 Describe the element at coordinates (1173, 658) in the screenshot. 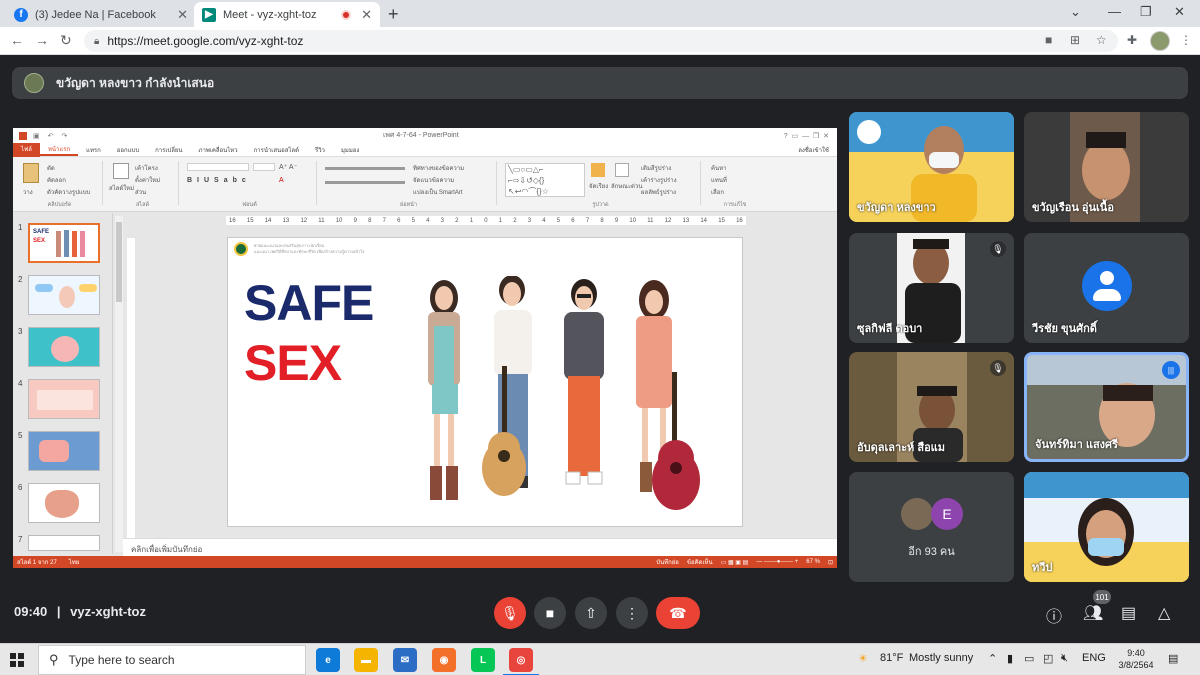

I see `notifications-icon: ▤` at that location.